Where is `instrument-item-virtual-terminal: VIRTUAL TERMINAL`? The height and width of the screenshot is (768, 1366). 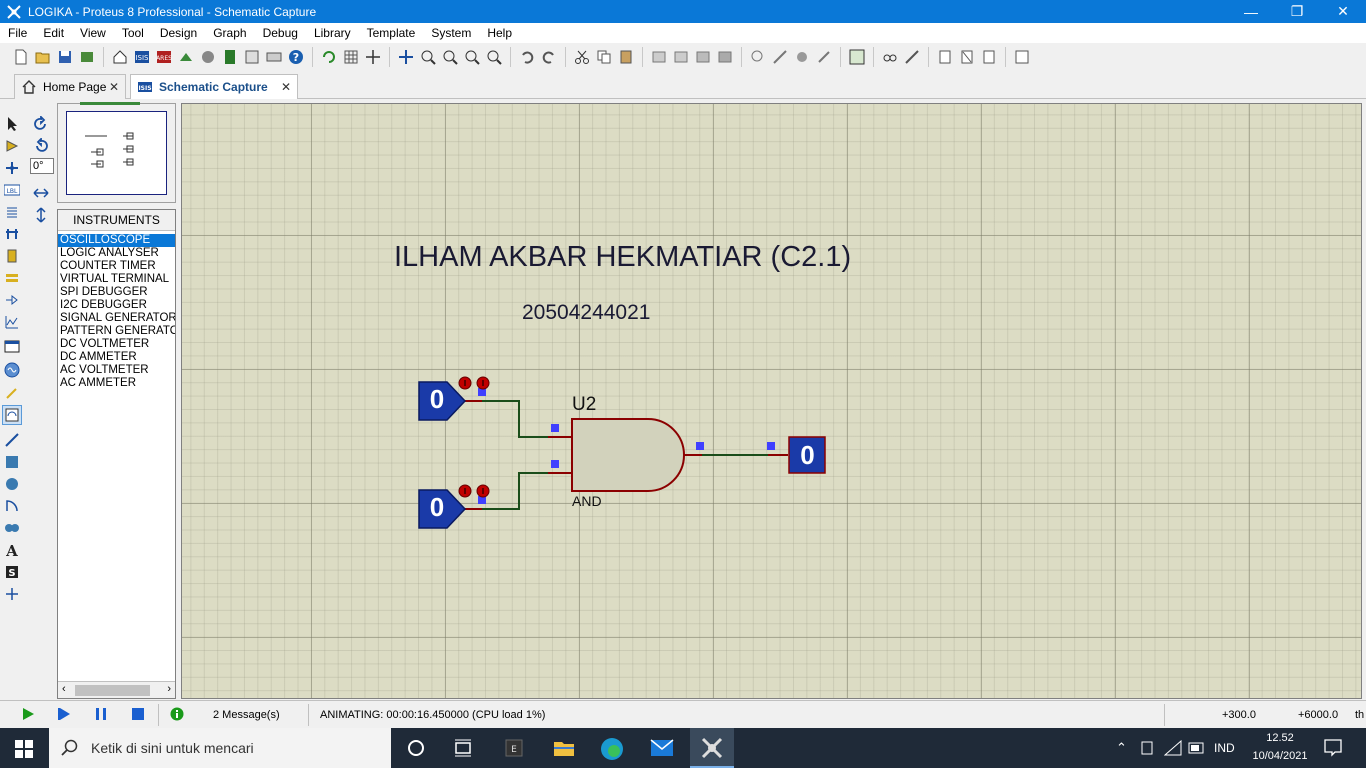
instrument-item-virtual-terminal: VIRTUAL TERMINAL is located at coordinates (116, 279).